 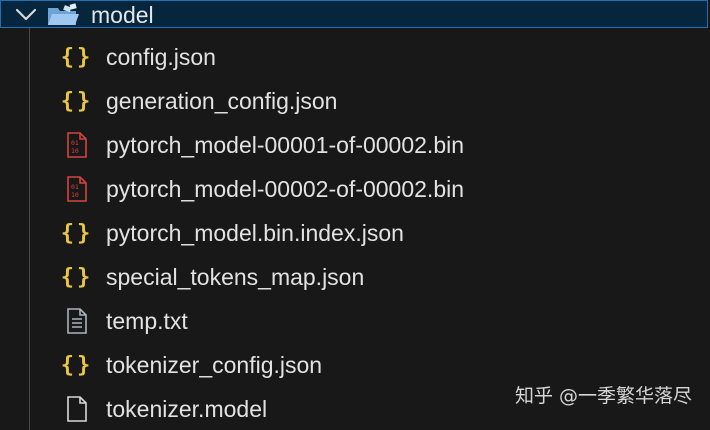 What do you see at coordinates (255, 233) in the screenshot?
I see `file-label: pytorch_model.bin.index.json` at bounding box center [255, 233].